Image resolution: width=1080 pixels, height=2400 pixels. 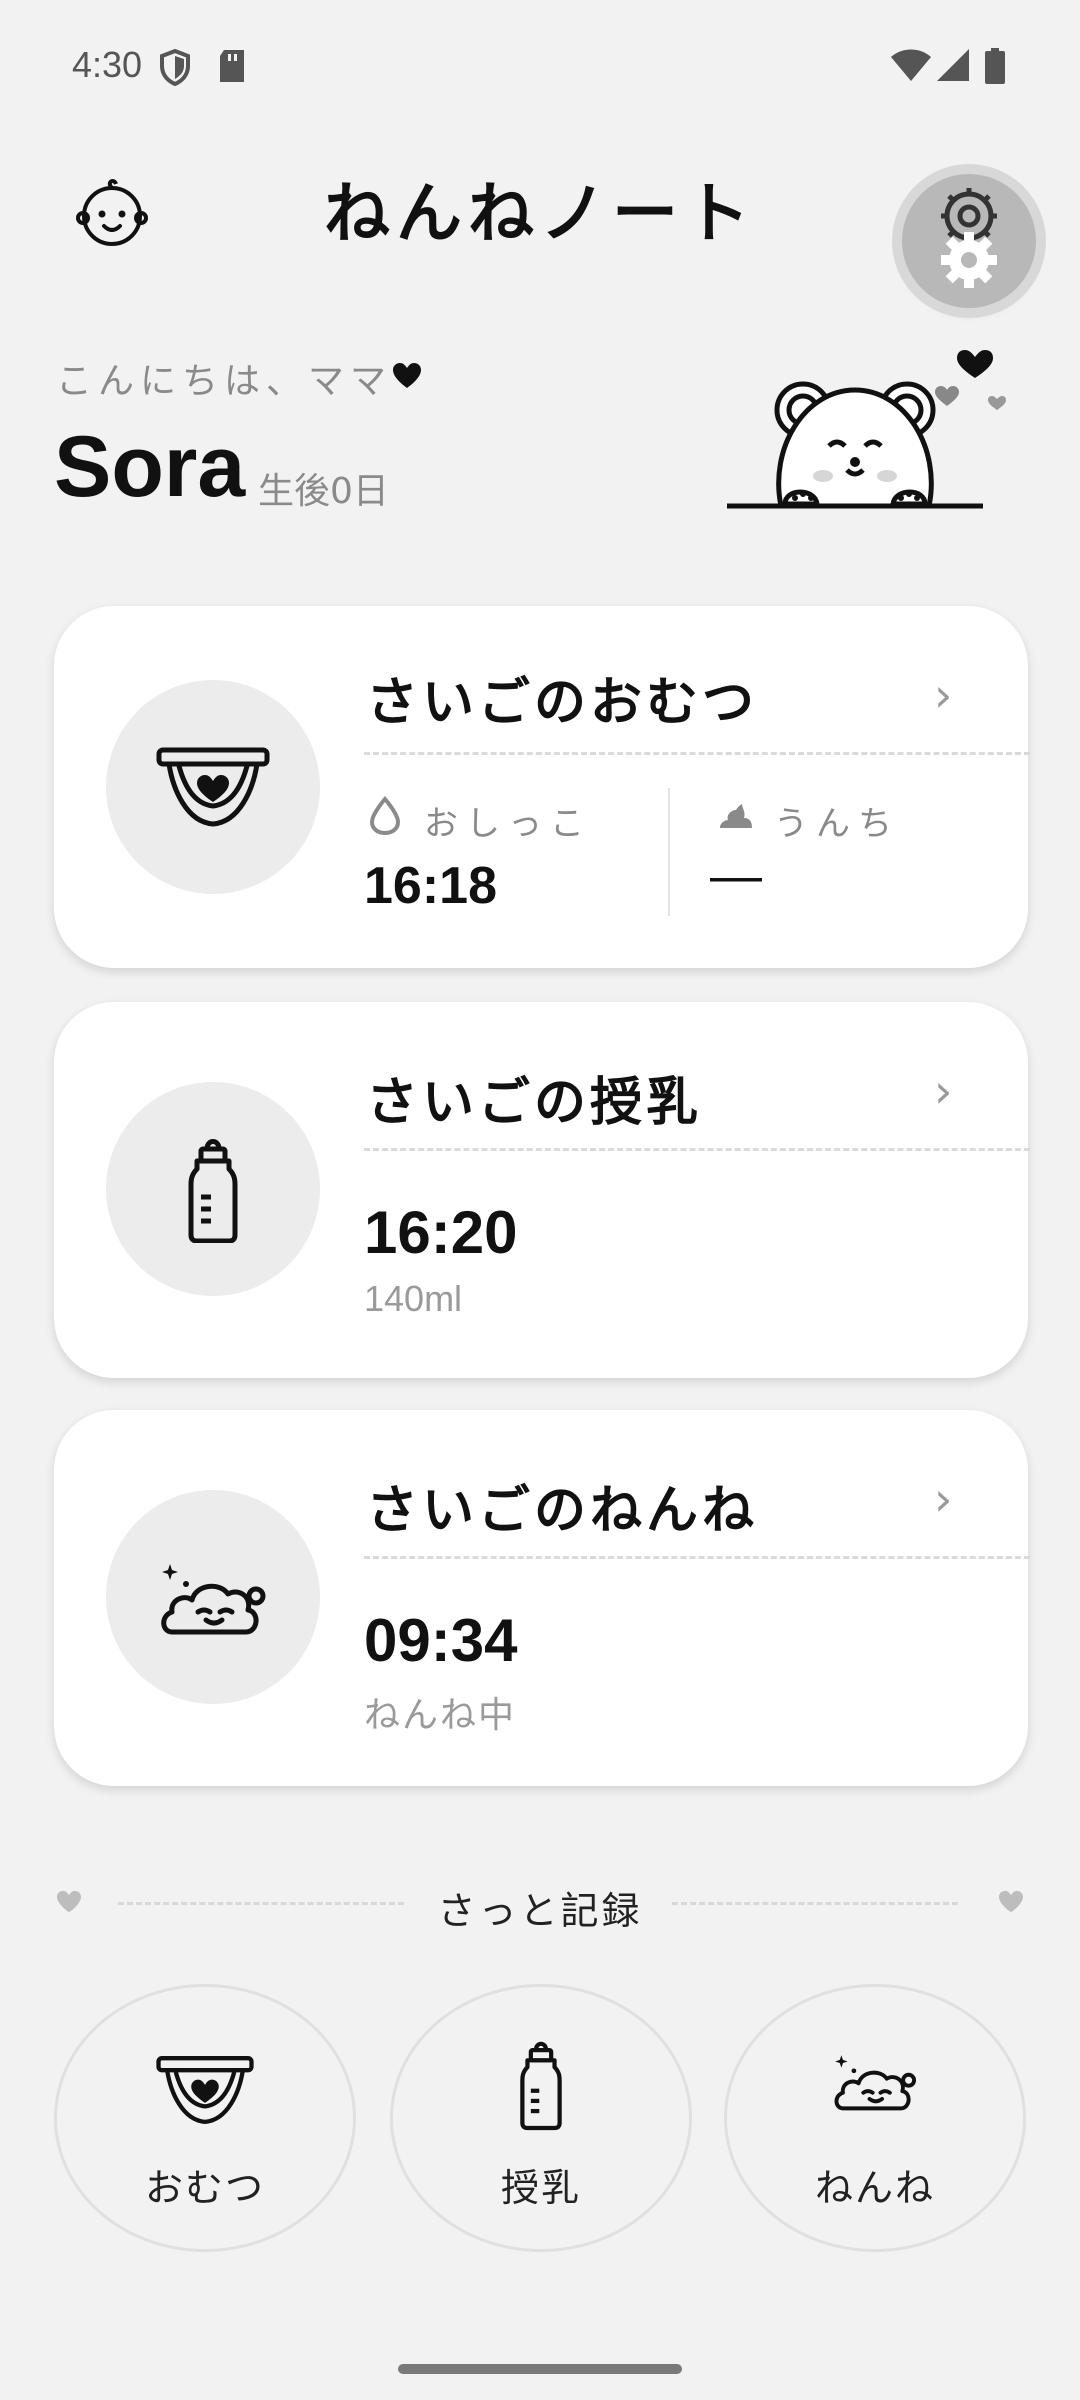 I want to click on feeding-amount: 140ml, so click(x=413, y=1298).